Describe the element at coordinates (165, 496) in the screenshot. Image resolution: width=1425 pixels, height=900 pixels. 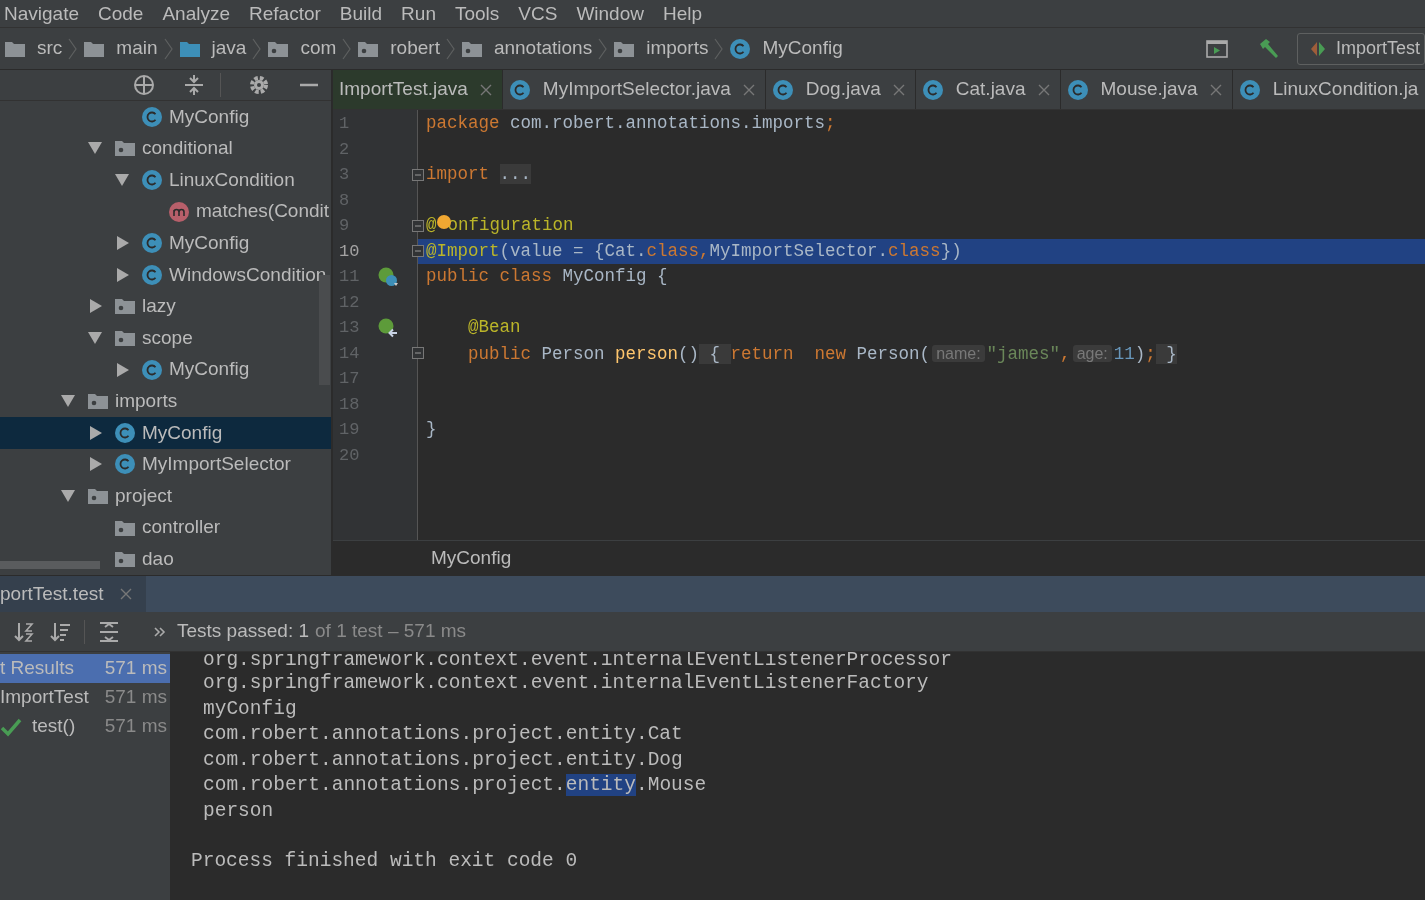
I see `tree-item: project` at that location.